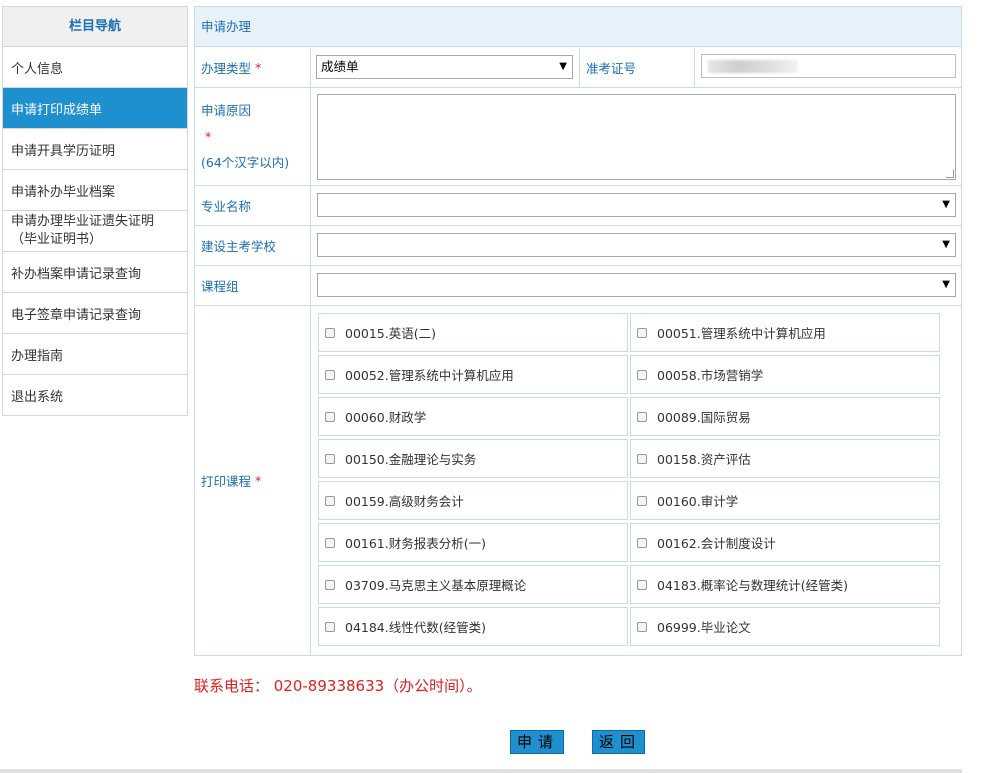 Image resolution: width=987 pixels, height=773 pixels. What do you see at coordinates (618, 742) in the screenshot?
I see `back-button: 返回` at bounding box center [618, 742].